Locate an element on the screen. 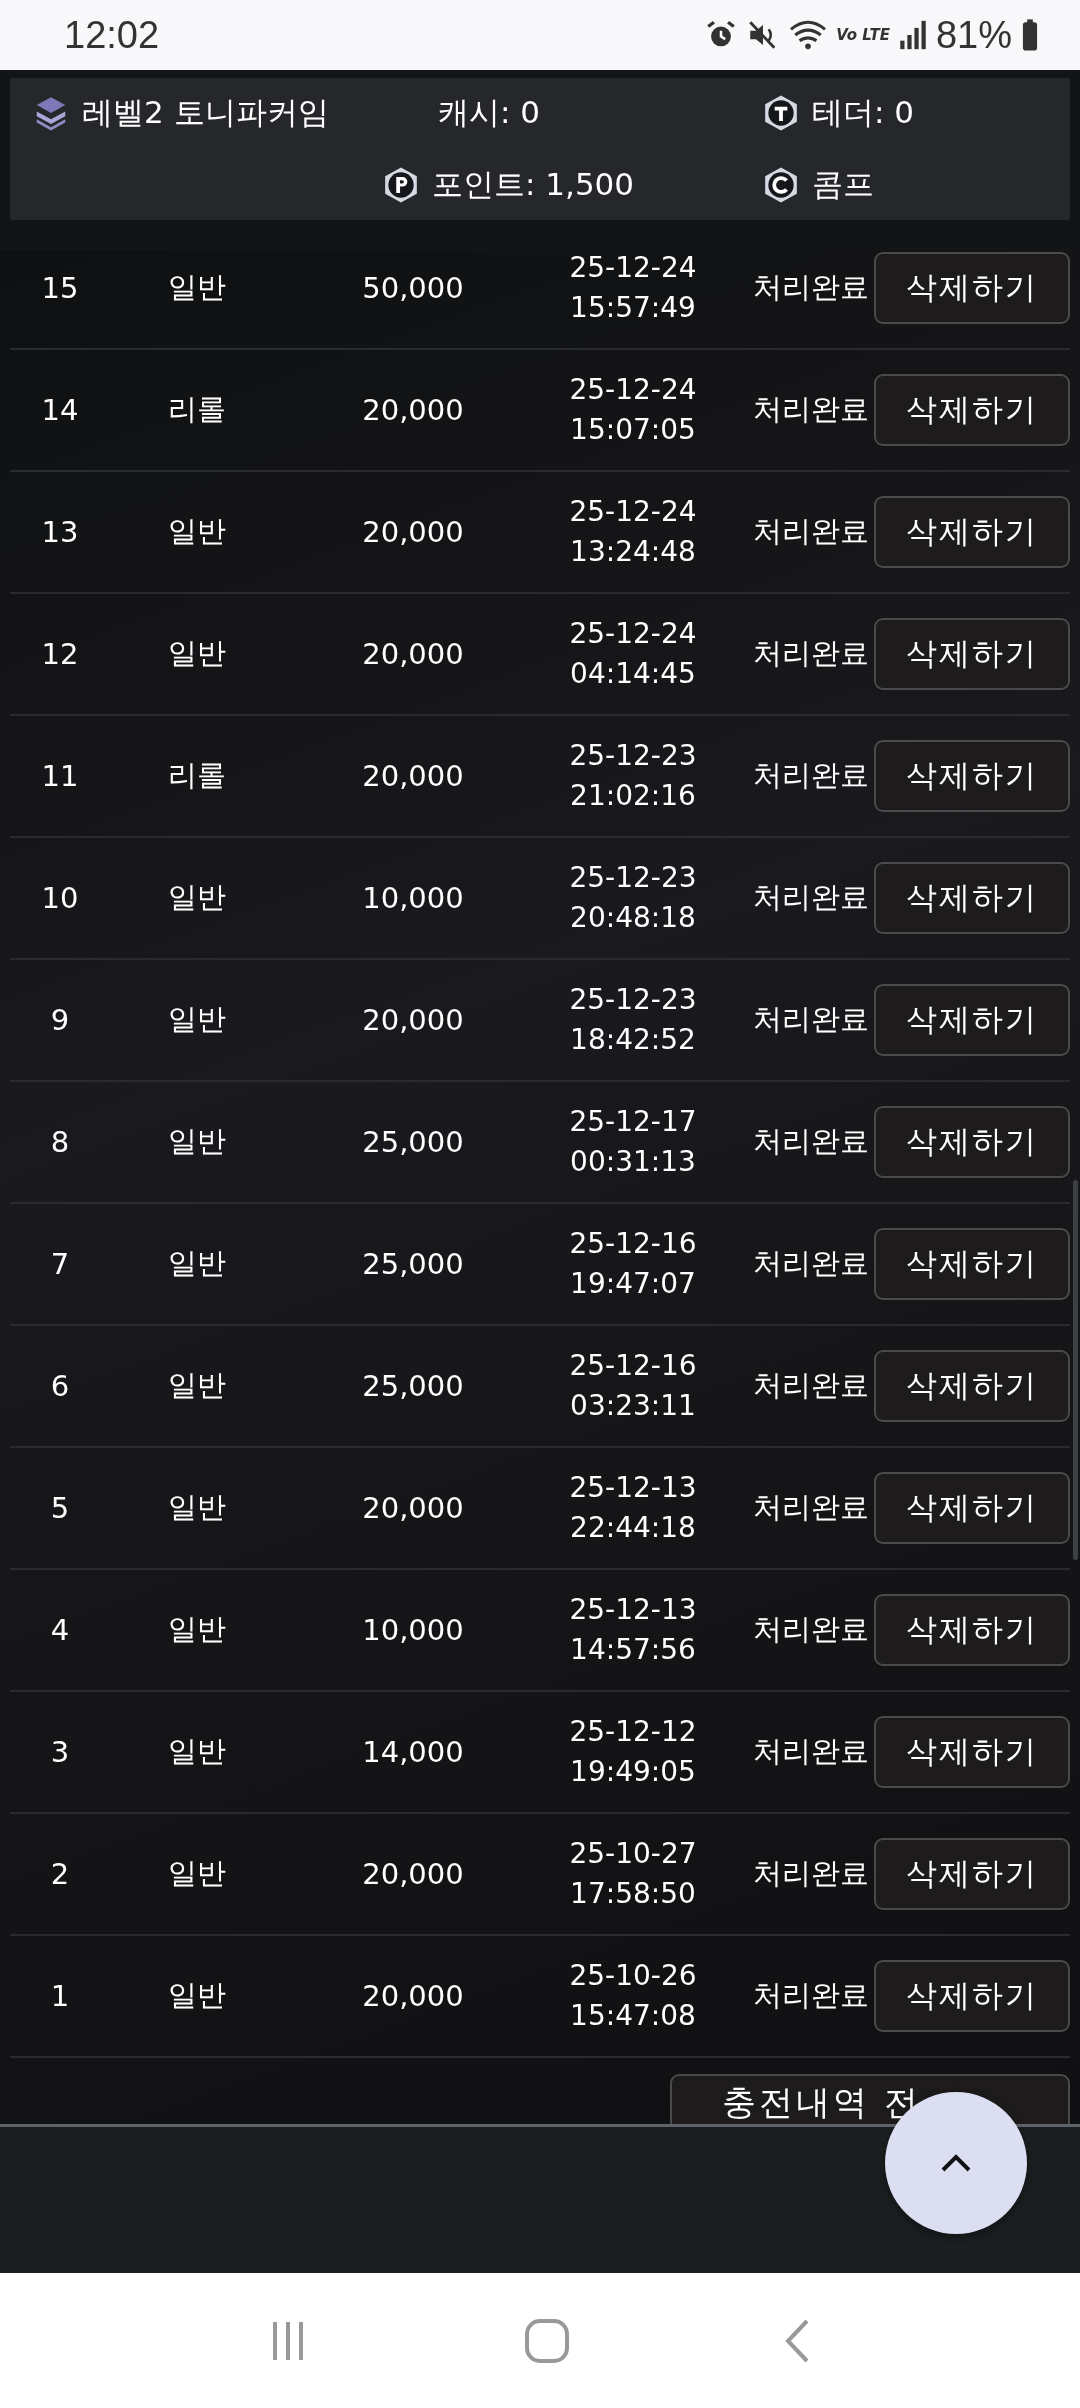 The height and width of the screenshot is (2408, 1080). cash-balance: 캐시: 0 is located at coordinates (489, 112).